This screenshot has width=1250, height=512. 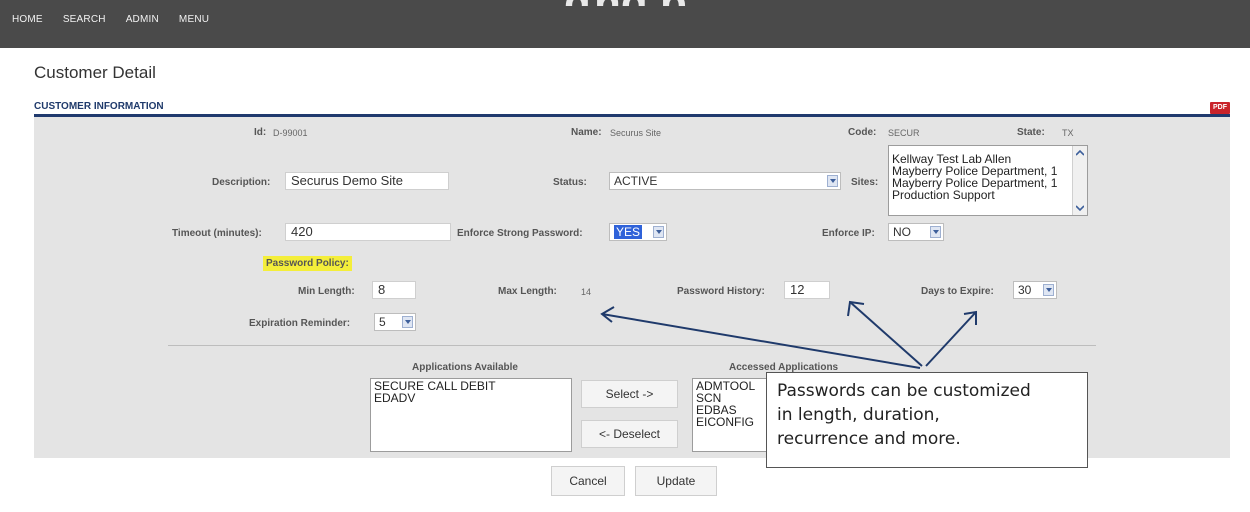 What do you see at coordinates (886, 334) in the screenshot?
I see `arrow-to-history` at bounding box center [886, 334].